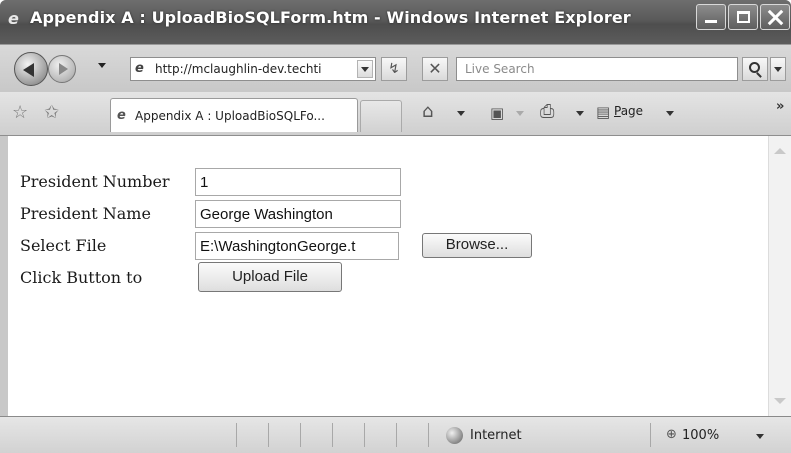 The width and height of the screenshot is (791, 453). I want to click on feeds-dropdown, so click(520, 113).